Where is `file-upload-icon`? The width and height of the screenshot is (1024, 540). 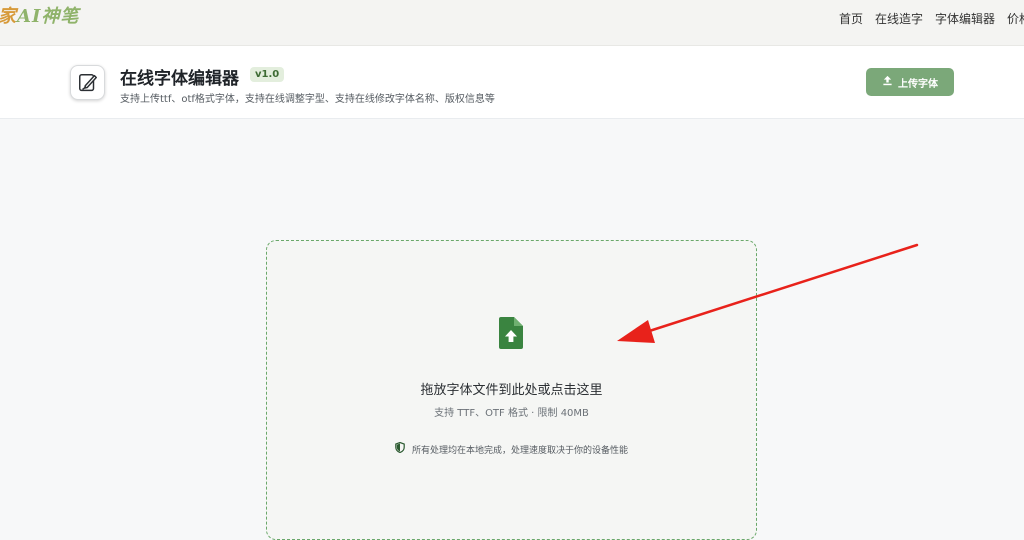
file-upload-icon is located at coordinates (511, 333).